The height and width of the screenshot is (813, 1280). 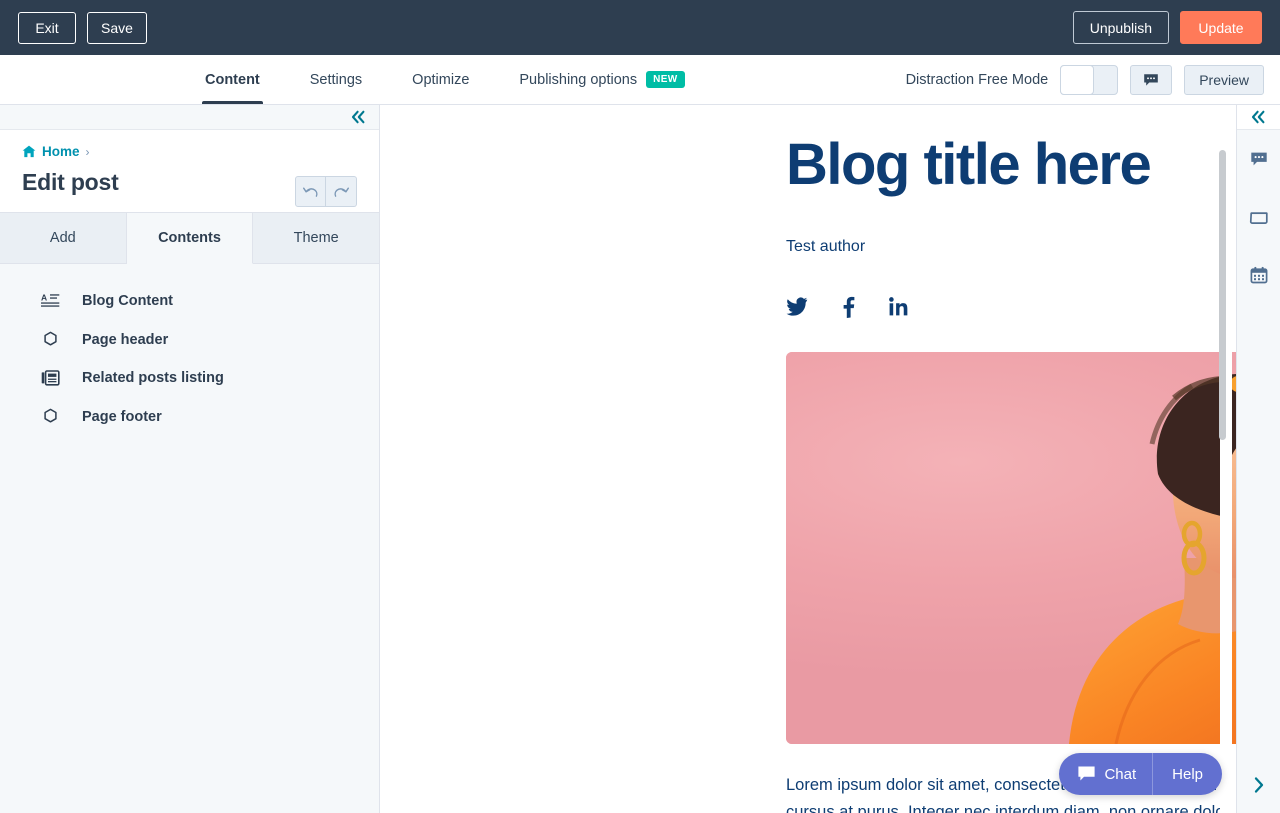 I want to click on update-button: Update, so click(x=1221, y=27).